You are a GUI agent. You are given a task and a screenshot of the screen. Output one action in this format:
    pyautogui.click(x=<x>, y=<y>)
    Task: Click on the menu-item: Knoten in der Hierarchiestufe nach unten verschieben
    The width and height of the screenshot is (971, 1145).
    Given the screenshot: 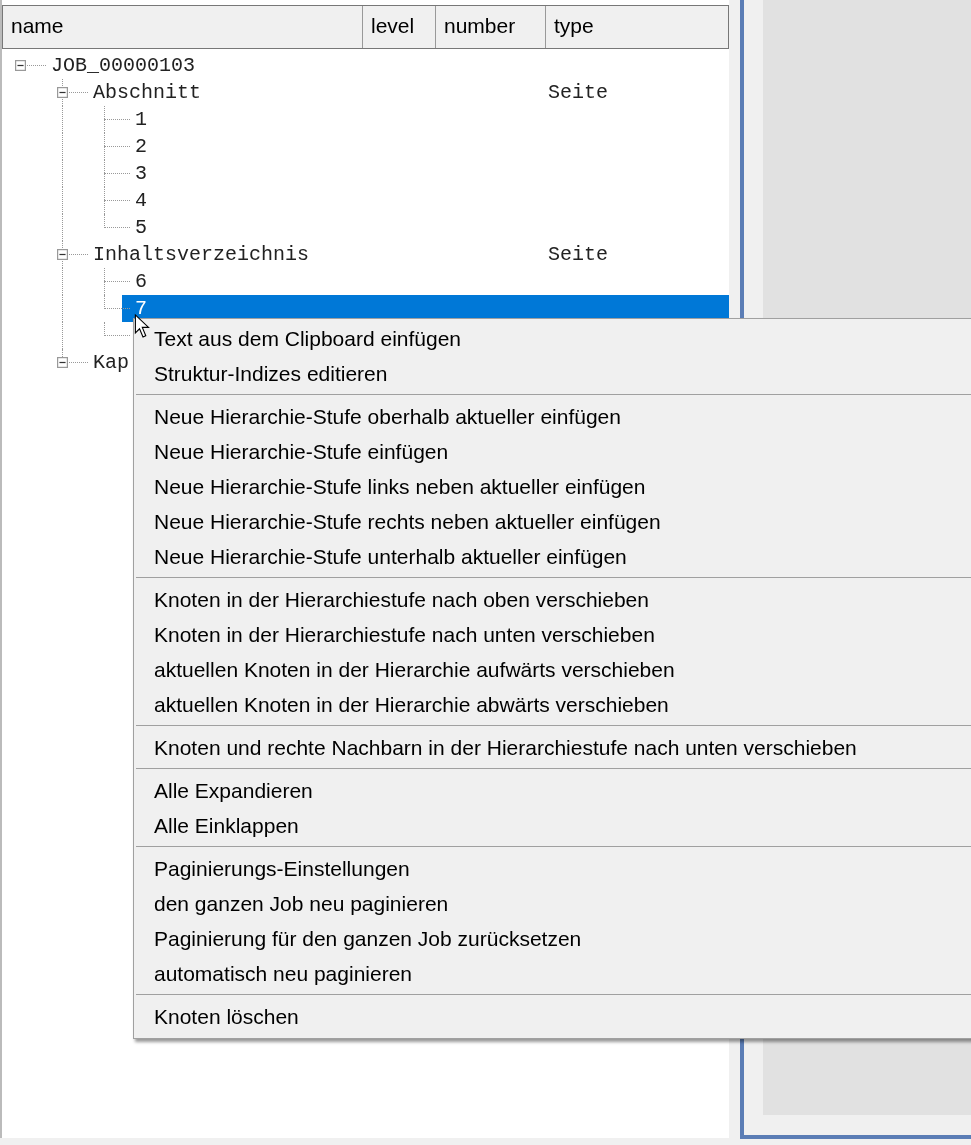 What is the action you would take?
    pyautogui.click(x=552, y=634)
    